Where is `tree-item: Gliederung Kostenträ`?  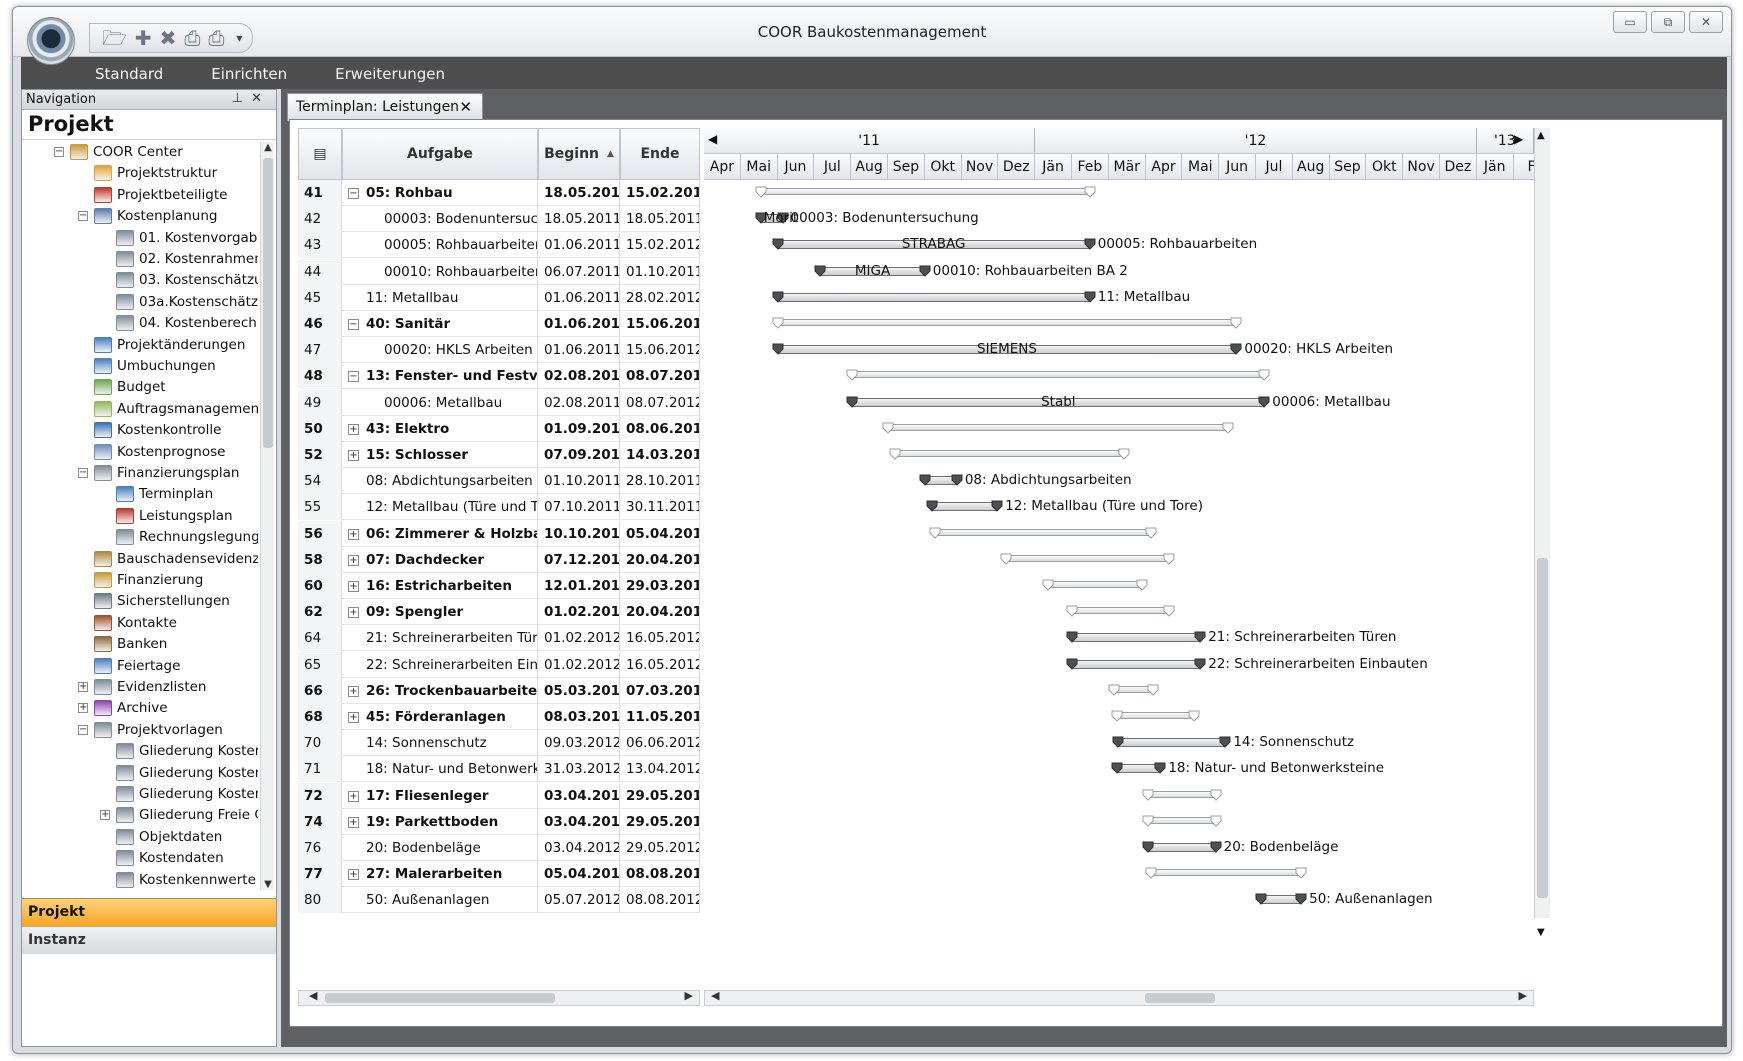 tree-item: Gliederung Kostenträ is located at coordinates (187, 794).